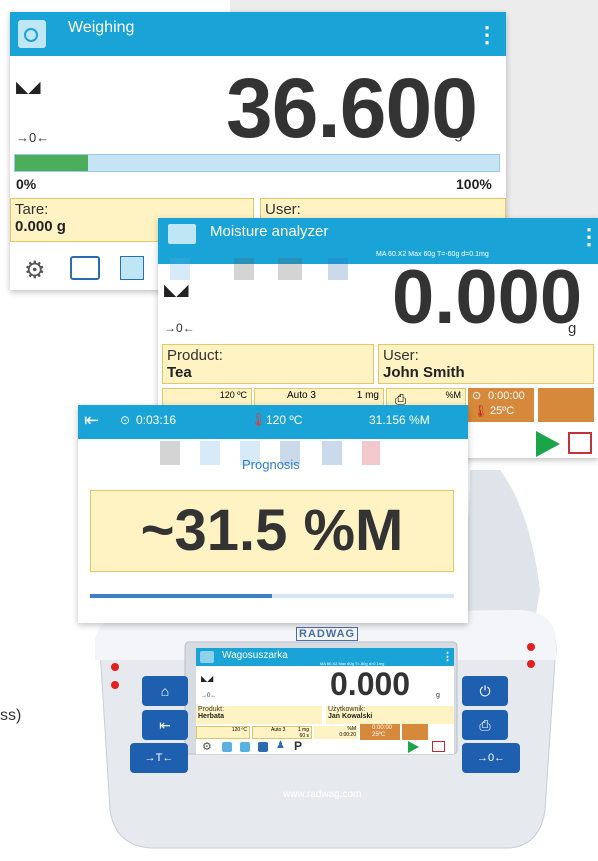 The image size is (598, 861). I want to click on weighing-settings-icon: ⚙, so click(35, 270).